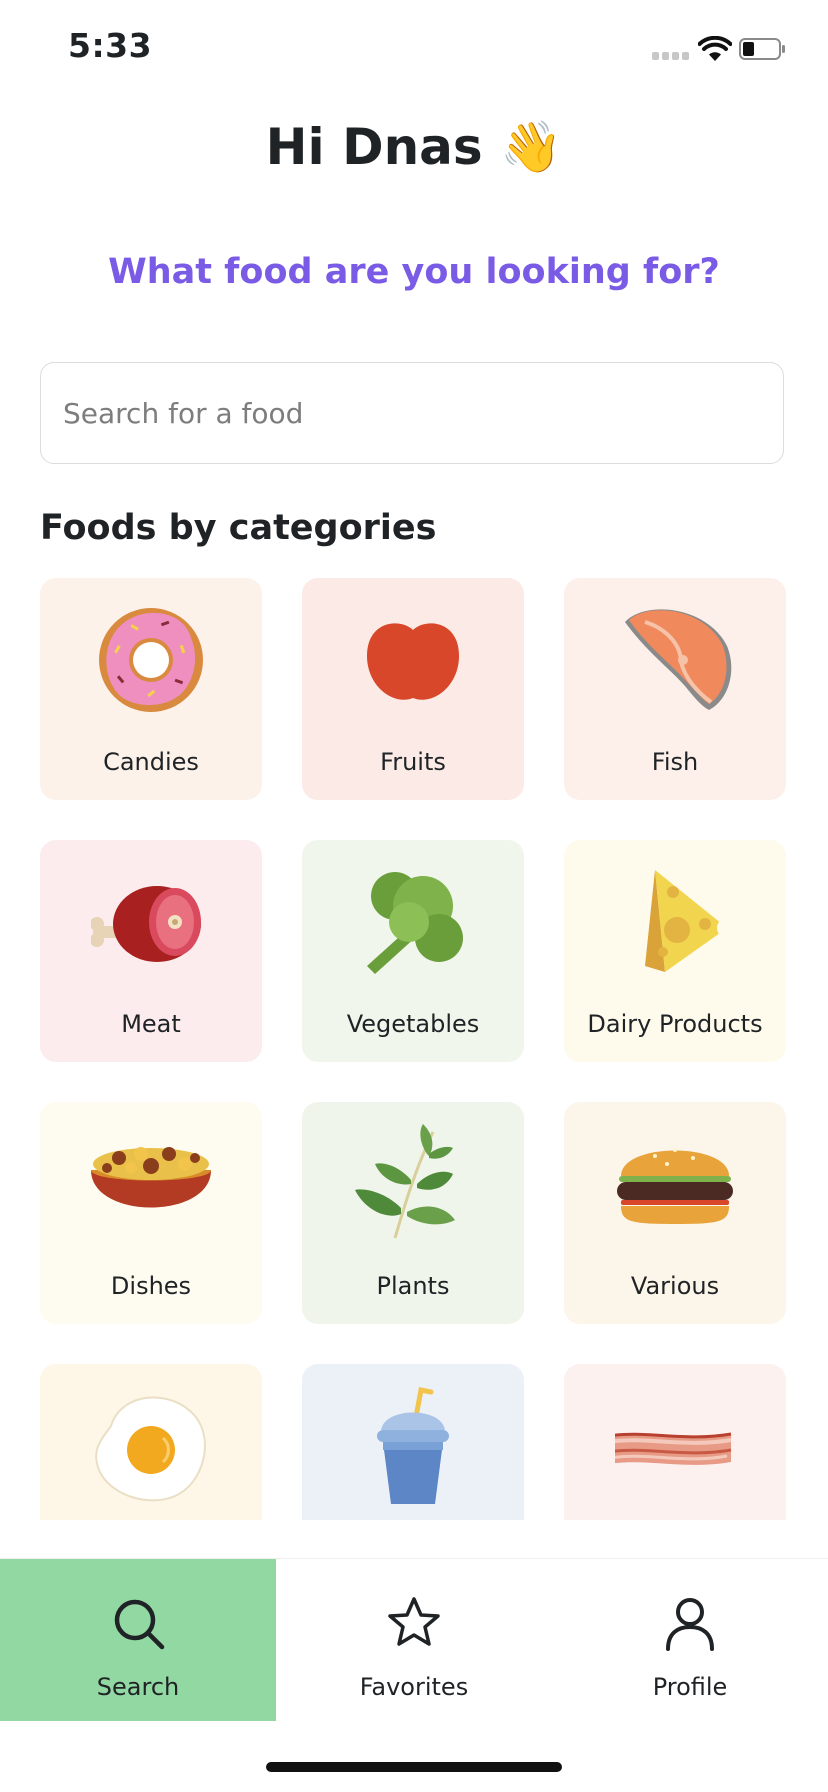 The height and width of the screenshot is (1792, 828). Describe the element at coordinates (690, 921) in the screenshot. I see `cheese-icon` at that location.